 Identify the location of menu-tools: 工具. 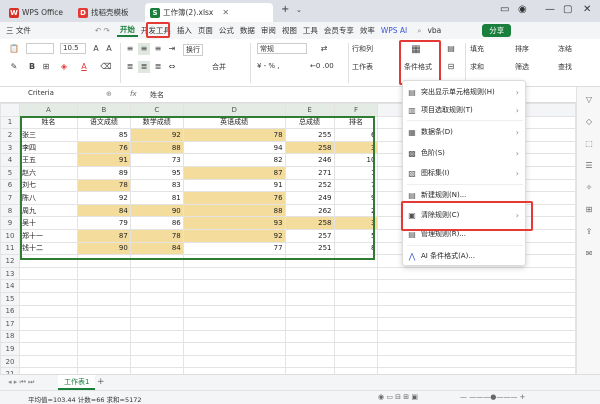
(310, 30).